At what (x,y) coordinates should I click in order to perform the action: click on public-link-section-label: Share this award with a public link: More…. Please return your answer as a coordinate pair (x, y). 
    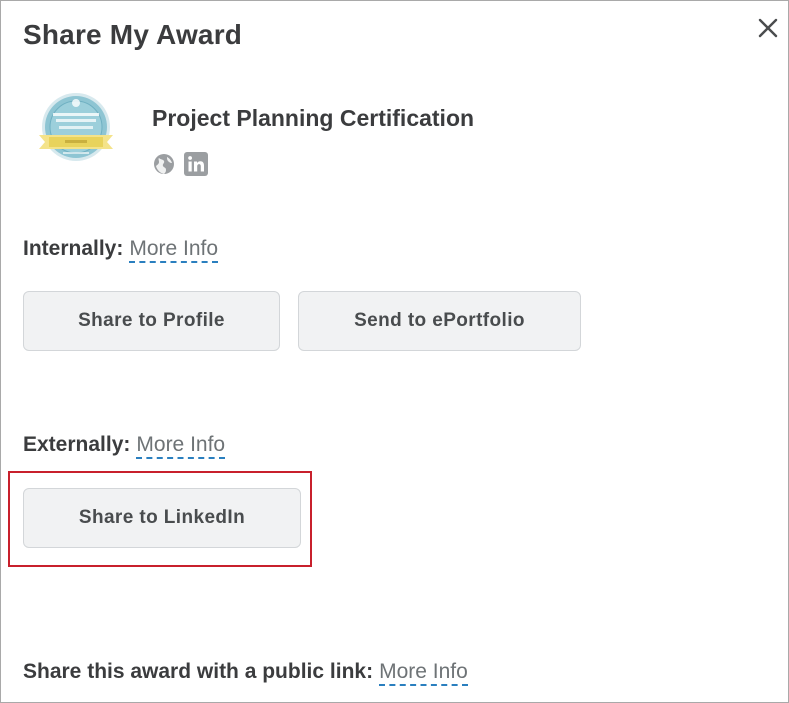
    Looking at the image, I should click on (245, 673).